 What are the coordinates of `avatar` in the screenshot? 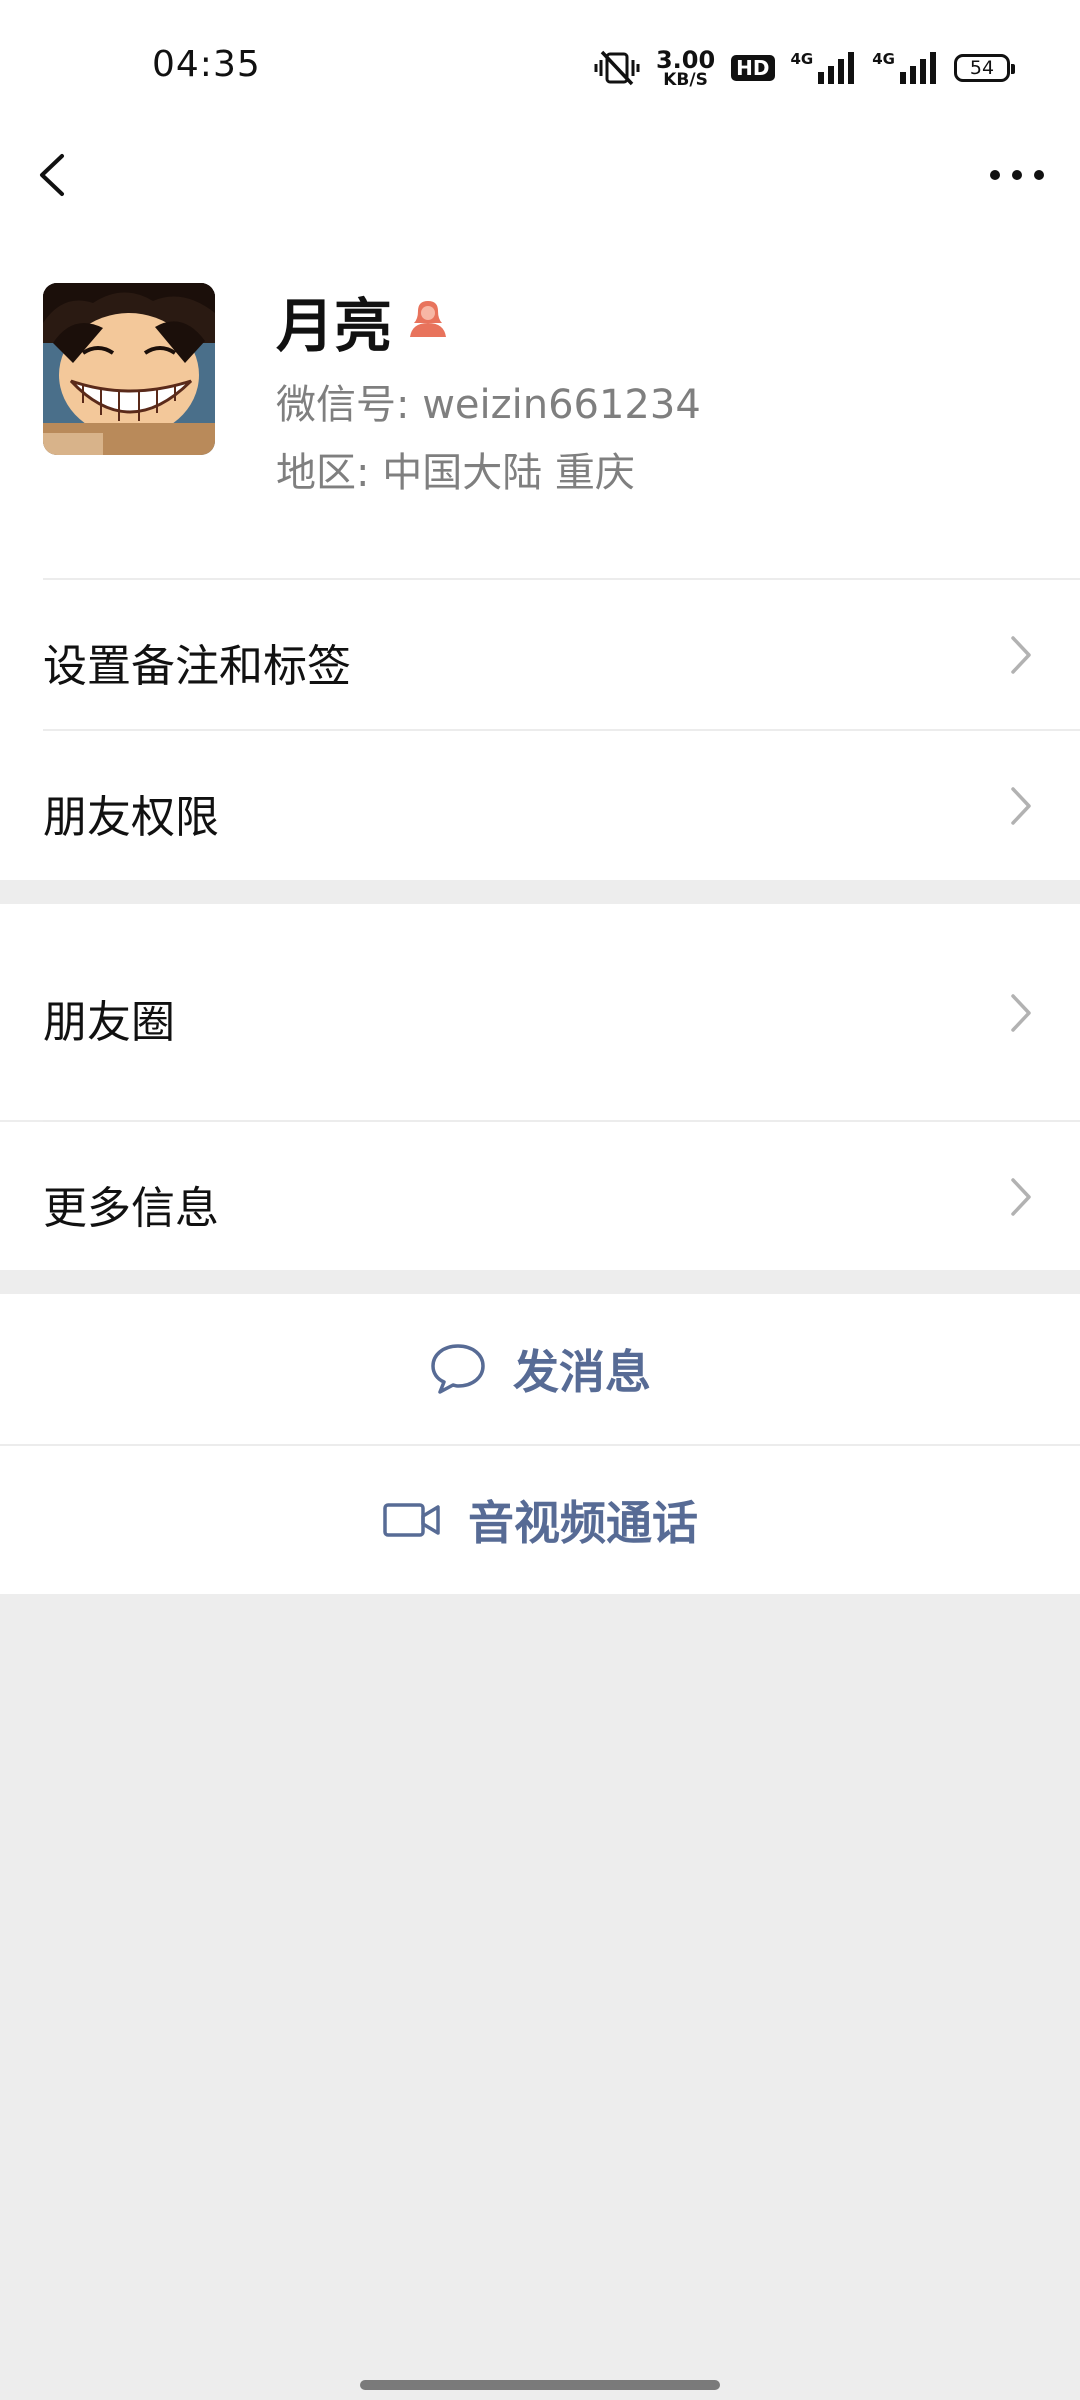 It's located at (129, 369).